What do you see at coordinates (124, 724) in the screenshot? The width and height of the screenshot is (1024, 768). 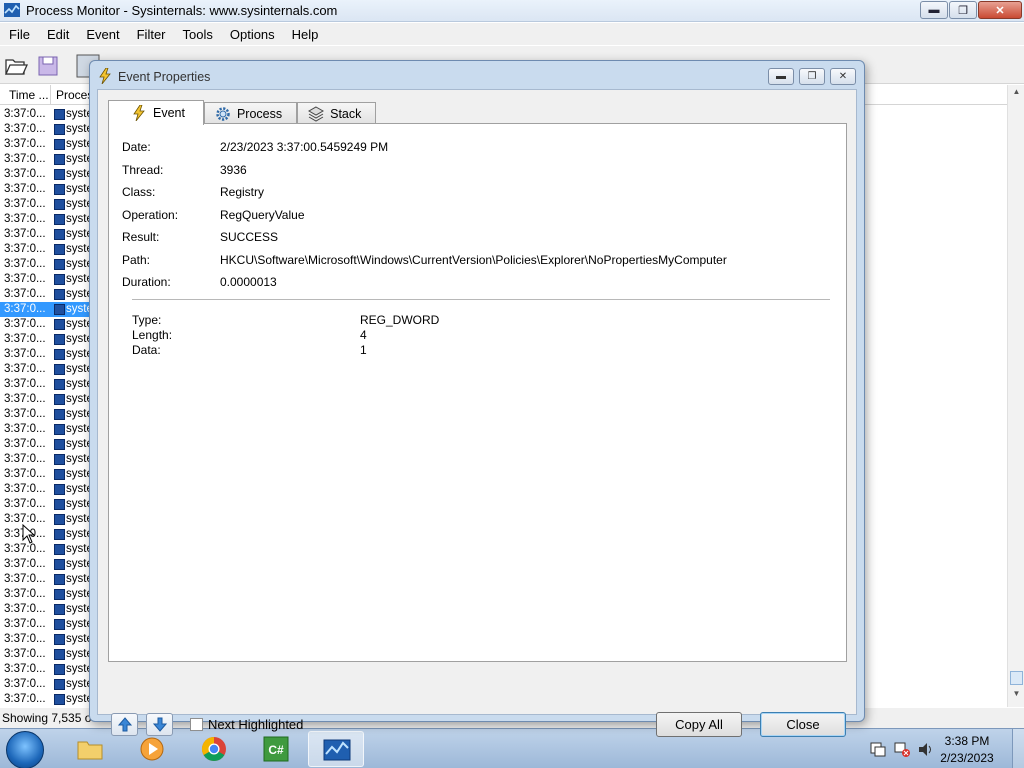 I see `previous-event-button` at bounding box center [124, 724].